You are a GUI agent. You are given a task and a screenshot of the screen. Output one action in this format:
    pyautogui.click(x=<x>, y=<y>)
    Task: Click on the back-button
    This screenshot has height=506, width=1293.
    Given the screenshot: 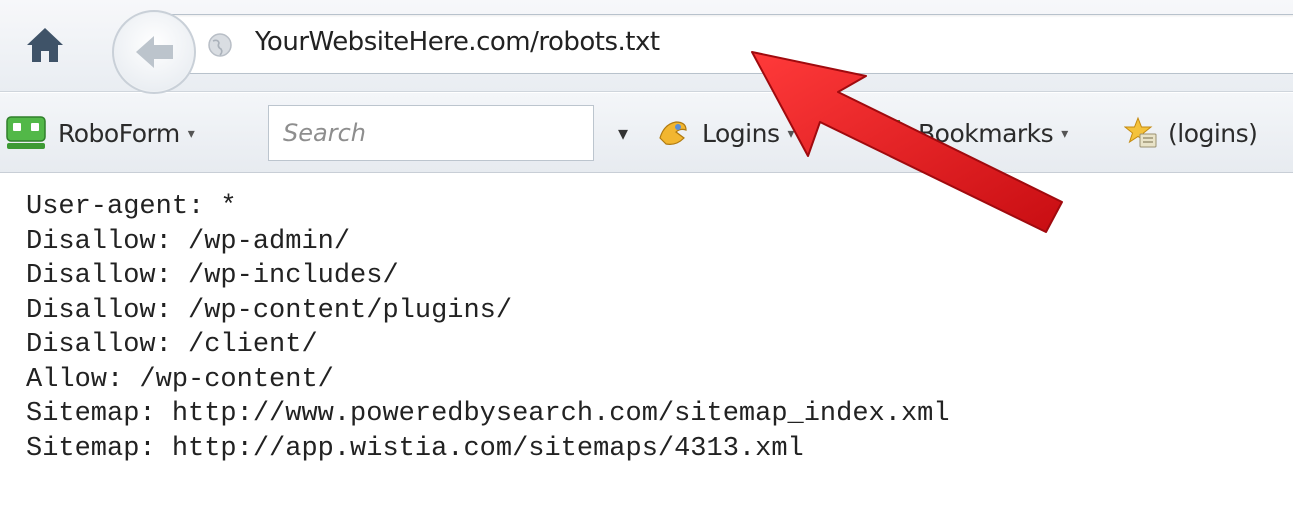 What is the action you would take?
    pyautogui.click(x=154, y=52)
    